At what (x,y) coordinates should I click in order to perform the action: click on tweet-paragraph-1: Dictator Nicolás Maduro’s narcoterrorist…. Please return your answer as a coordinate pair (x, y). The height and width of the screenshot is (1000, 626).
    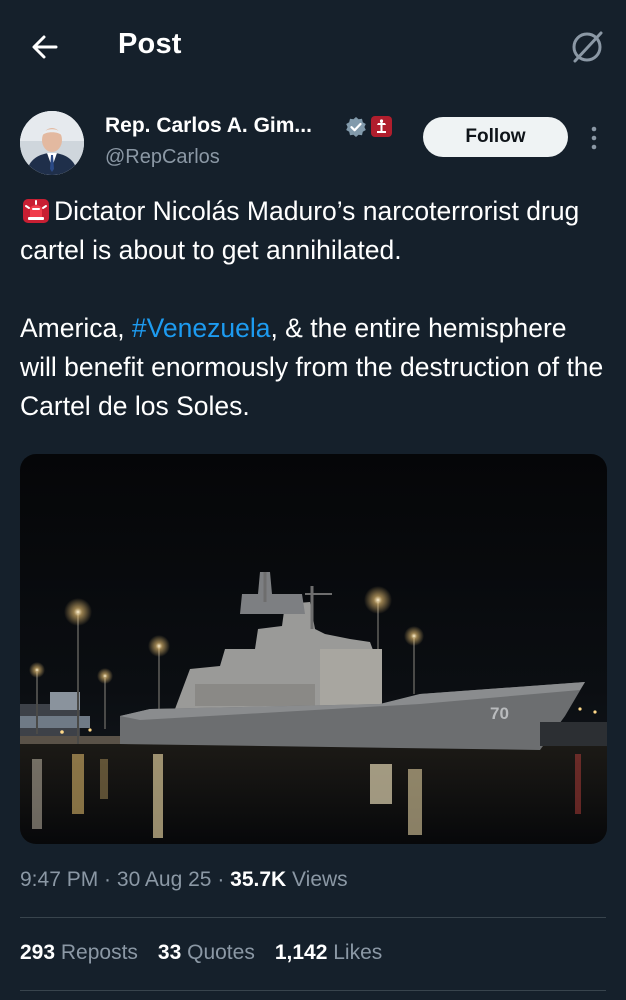
    Looking at the image, I should click on (315, 231).